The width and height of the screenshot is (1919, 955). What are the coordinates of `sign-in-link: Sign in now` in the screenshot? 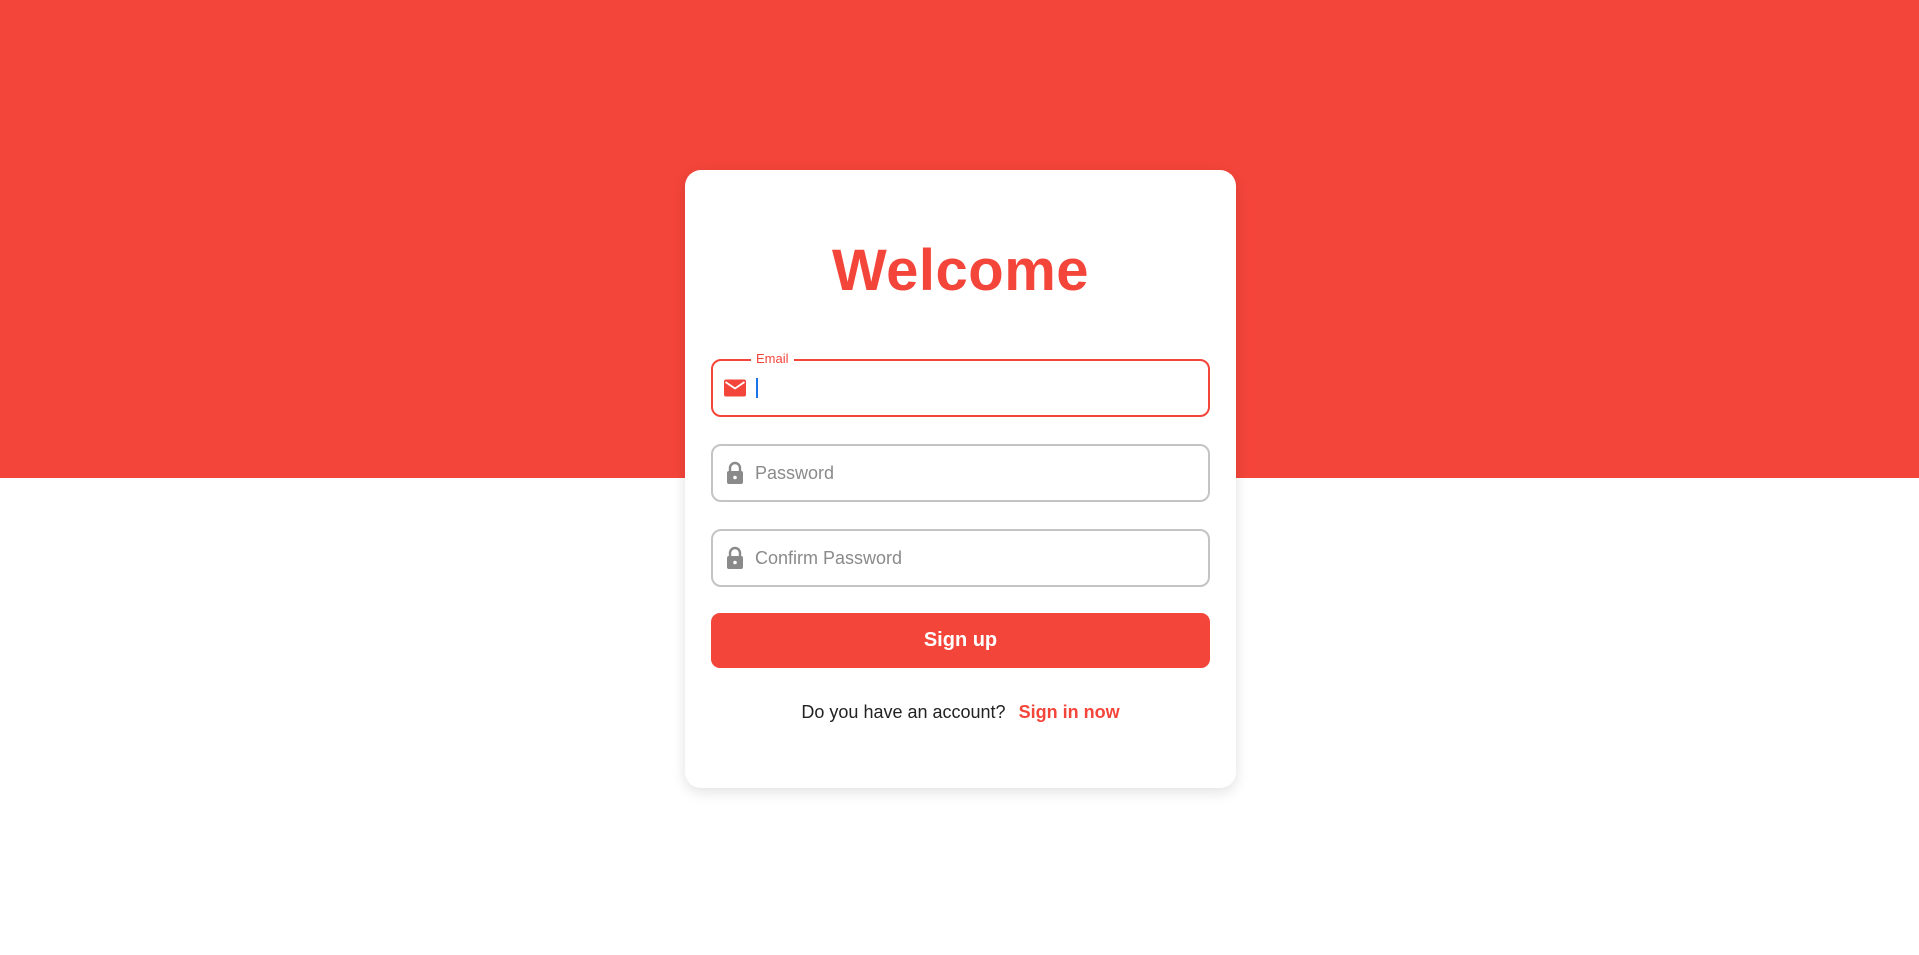 It's located at (1069, 712).